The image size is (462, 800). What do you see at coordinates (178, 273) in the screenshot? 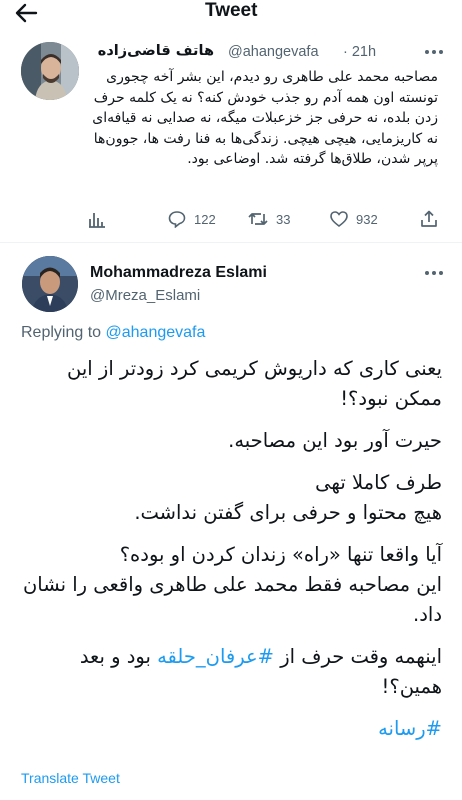
I see `tweet-display-name: Mohammadreza Eslami` at bounding box center [178, 273].